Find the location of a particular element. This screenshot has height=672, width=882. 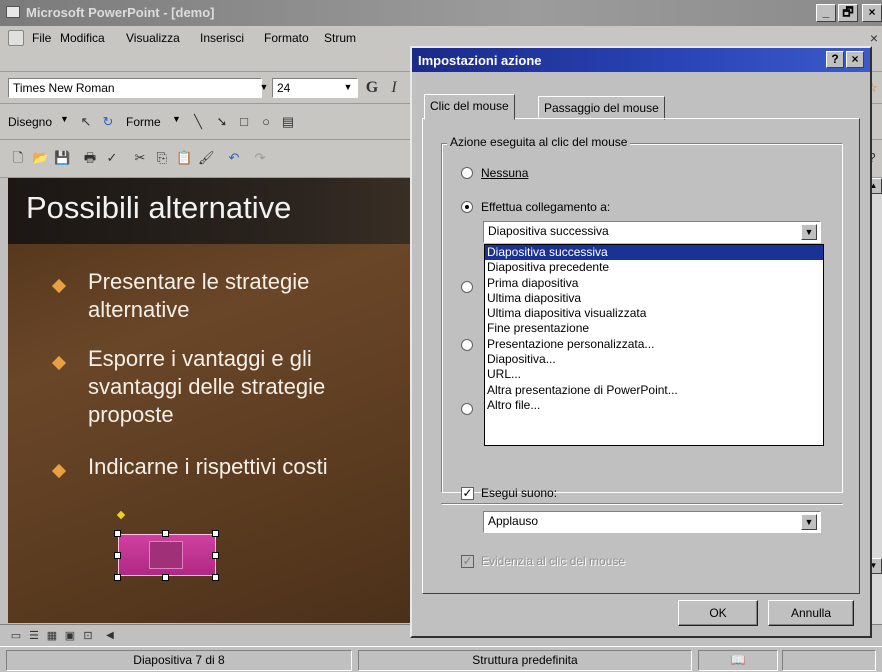

arrow-icon: ➘ is located at coordinates (222, 122).